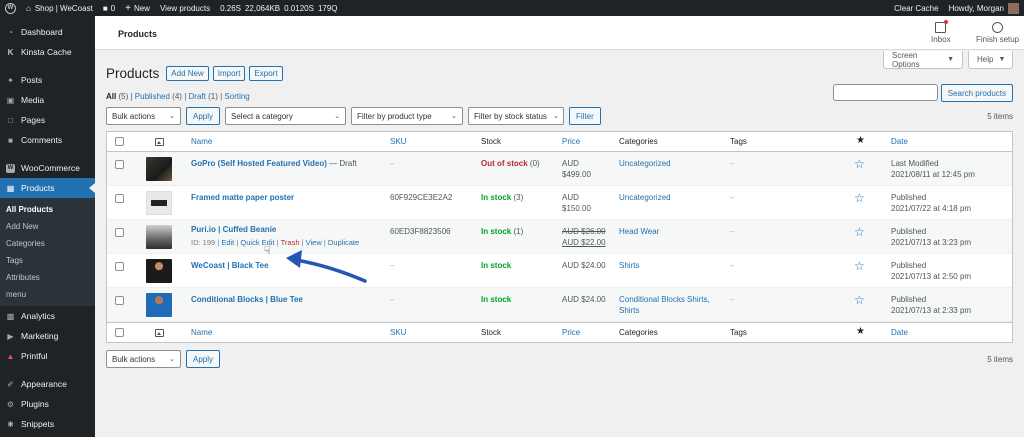 This screenshot has height=437, width=1024. Describe the element at coordinates (47, 120) in the screenshot. I see `sidebar-item-pages: □ Pages` at that location.